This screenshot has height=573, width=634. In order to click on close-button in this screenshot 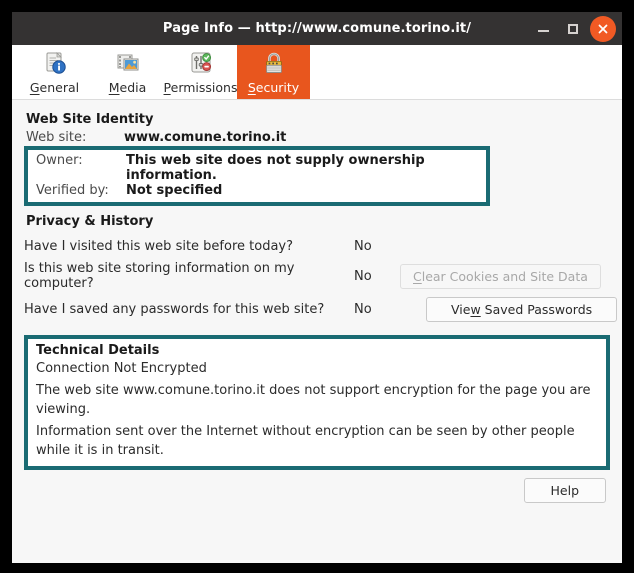, I will do `click(603, 28)`.